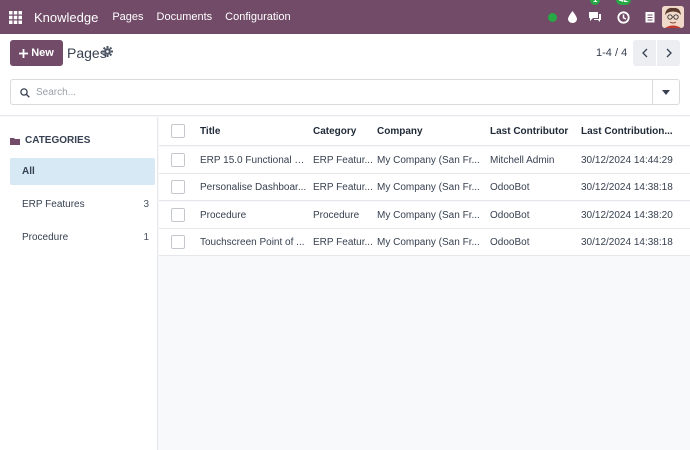  What do you see at coordinates (127, 17) in the screenshot?
I see `menu-pages: Pages` at bounding box center [127, 17].